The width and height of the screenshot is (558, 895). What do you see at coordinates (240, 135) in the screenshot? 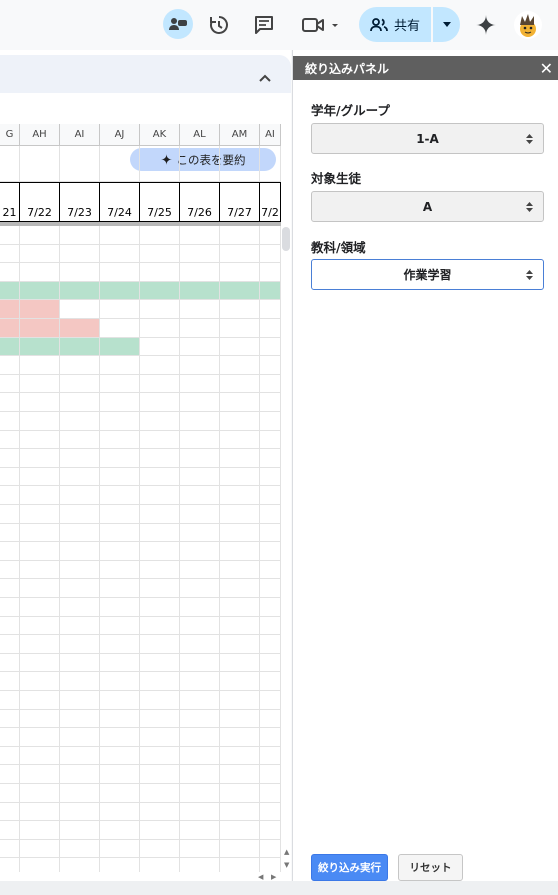
I see `column-header: AM` at bounding box center [240, 135].